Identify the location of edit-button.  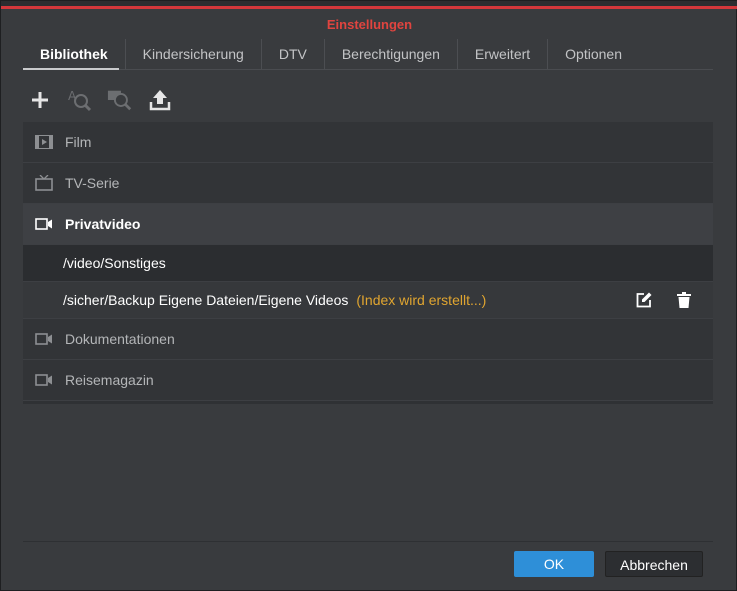
(644, 300).